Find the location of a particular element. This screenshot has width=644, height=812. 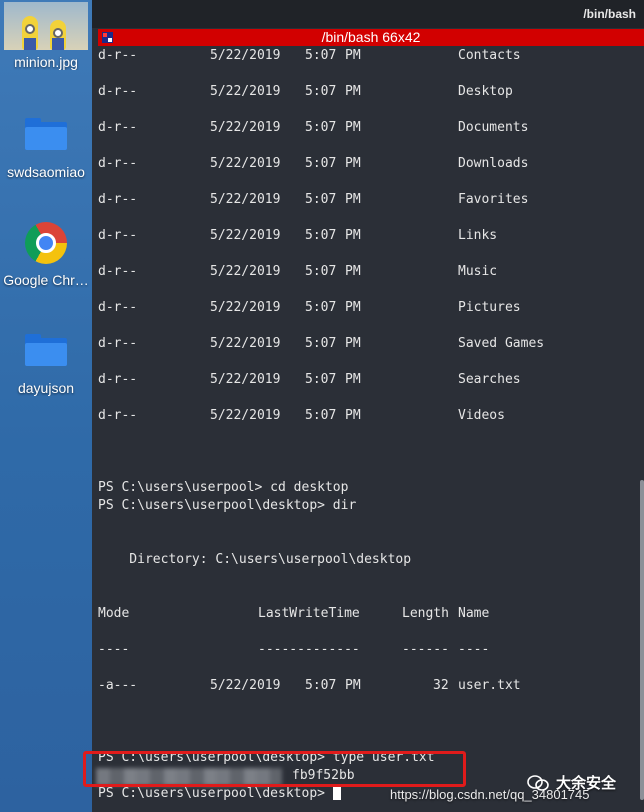

listing-row: d-r-- 5/22/2019 5:07 PM Saved Games is located at coordinates (321, 344).